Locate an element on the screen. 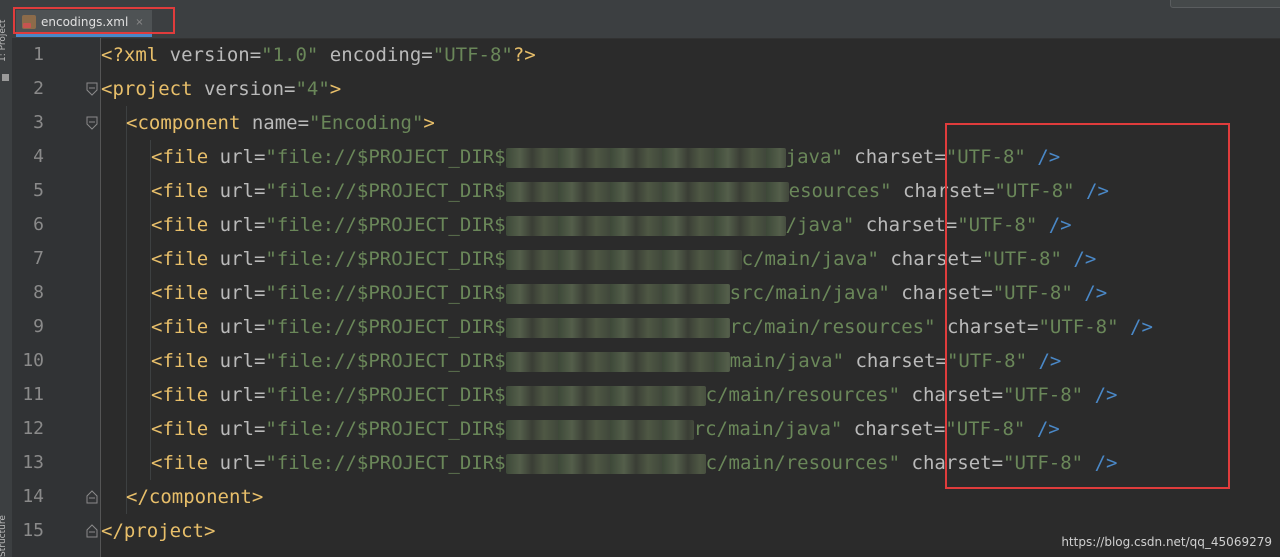 This screenshot has height=557, width=1280. line-number: 12 is located at coordinates (33, 428).